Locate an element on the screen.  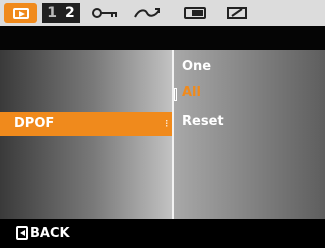
tab-playback-effect is located at coordinates (195, 13).